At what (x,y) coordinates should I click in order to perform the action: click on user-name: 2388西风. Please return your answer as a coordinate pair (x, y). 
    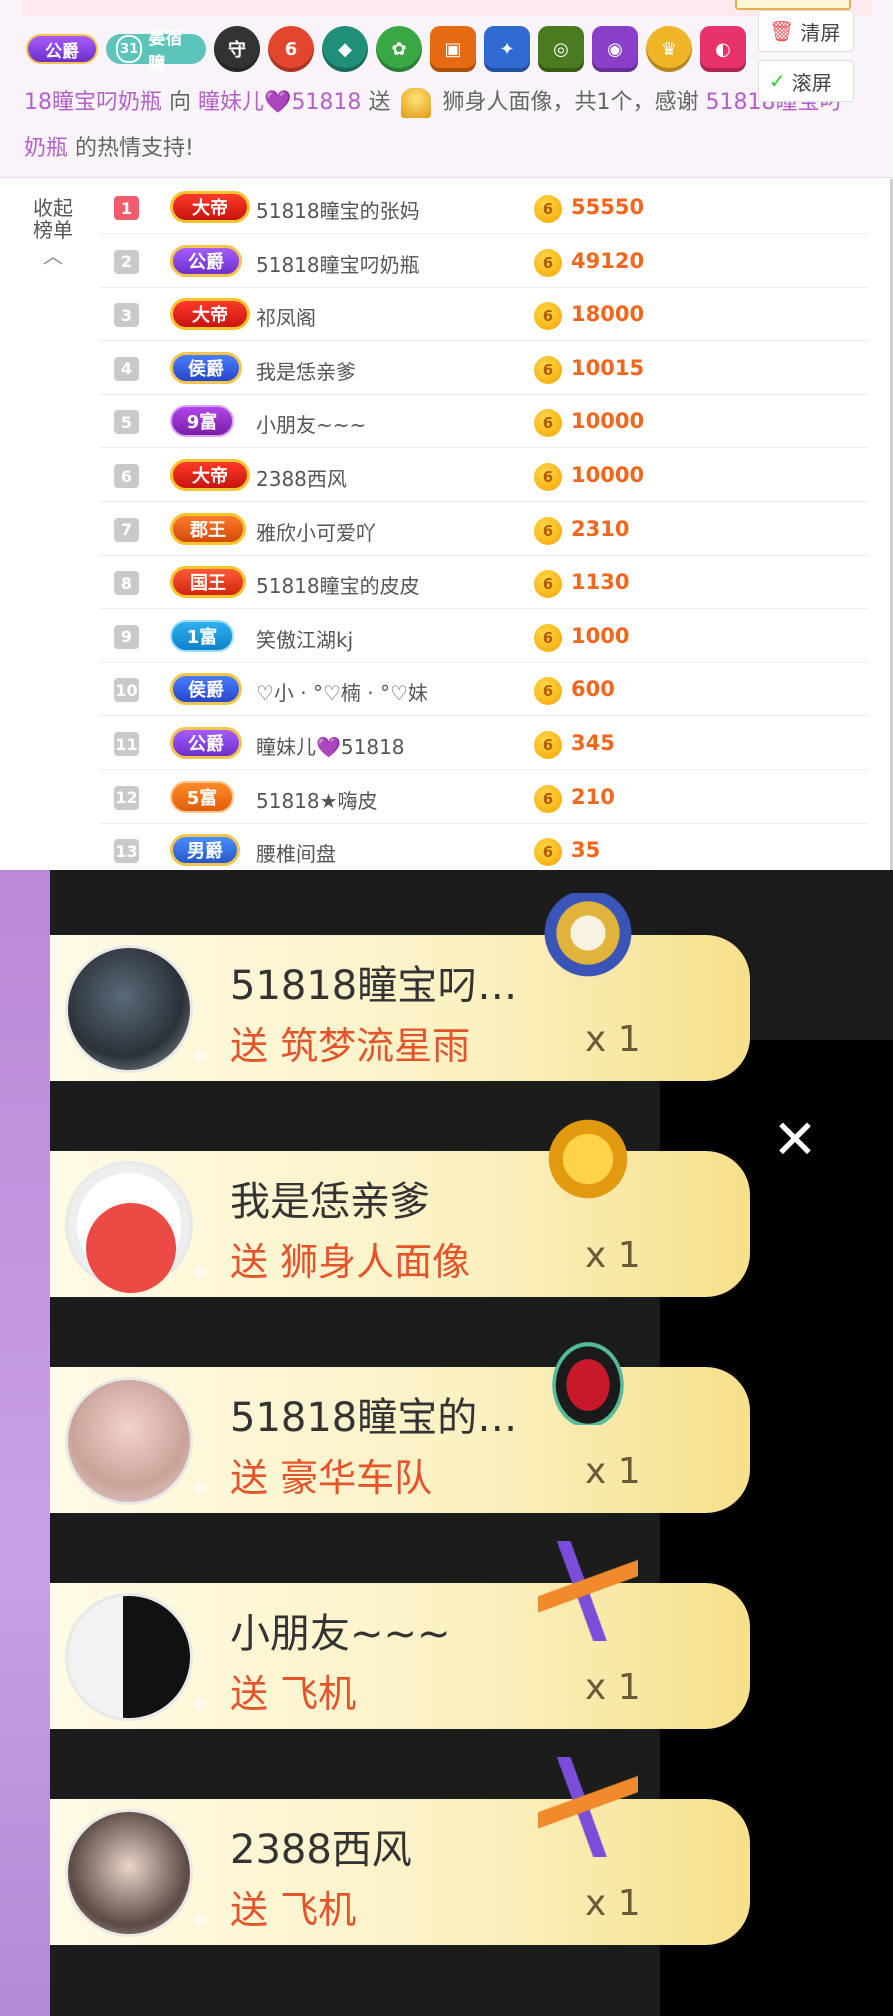
    Looking at the image, I should click on (301, 477).